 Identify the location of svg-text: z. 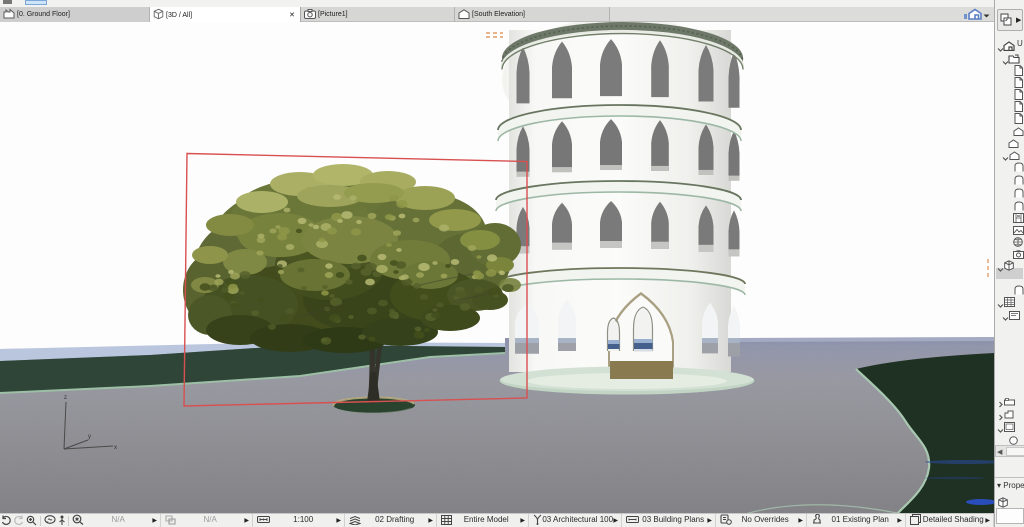
(65, 398).